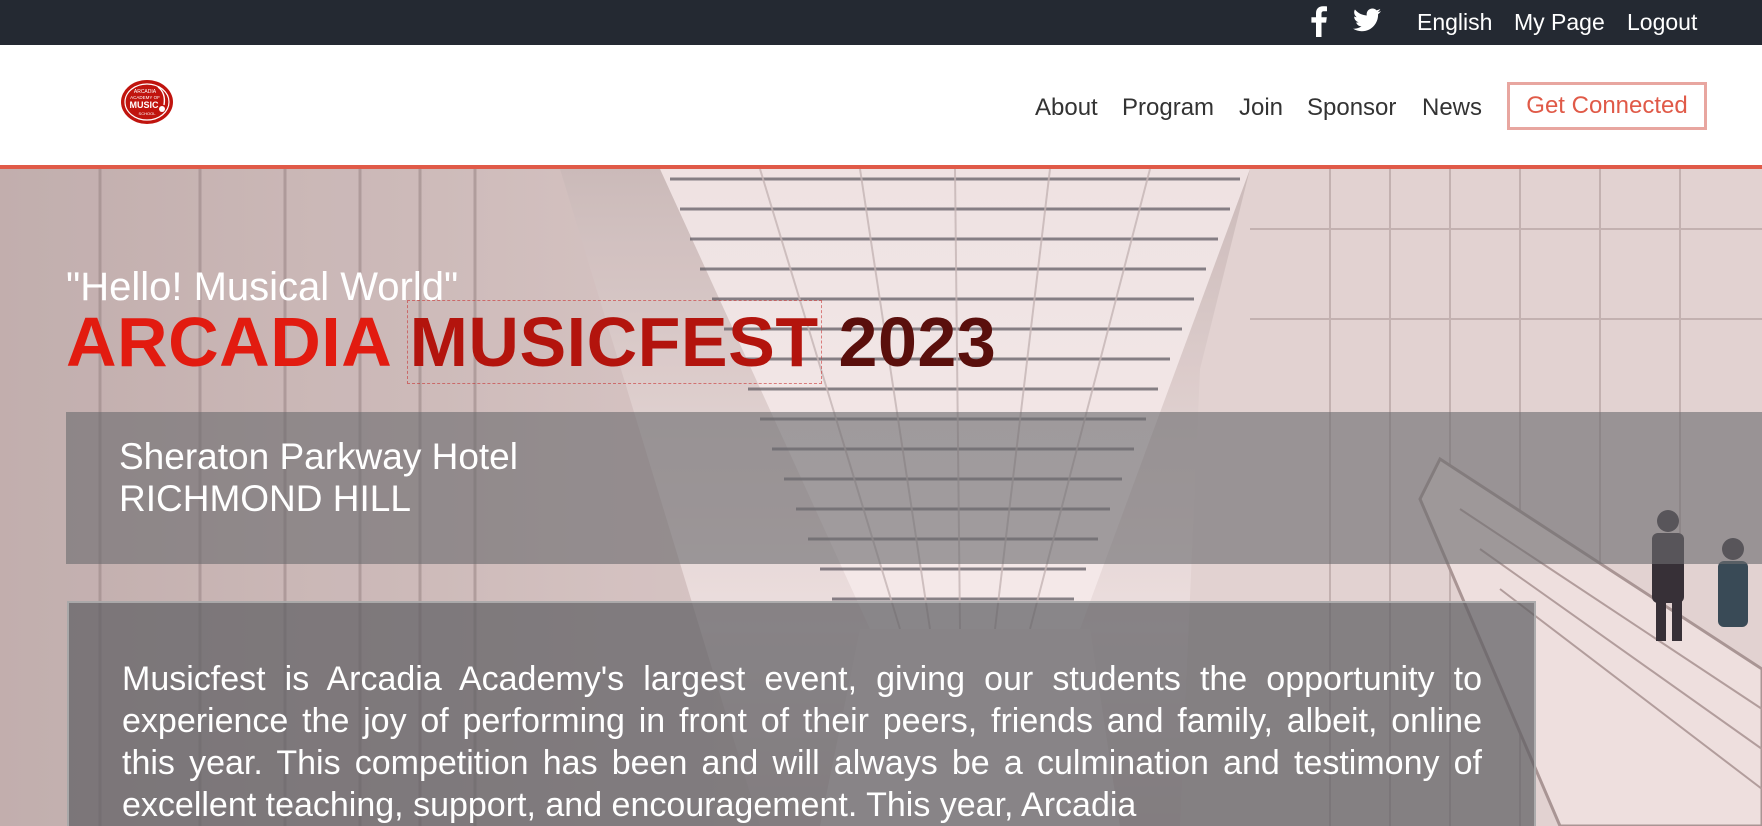 The width and height of the screenshot is (1762, 826). I want to click on svg-text: SCHOOL, so click(148, 113).